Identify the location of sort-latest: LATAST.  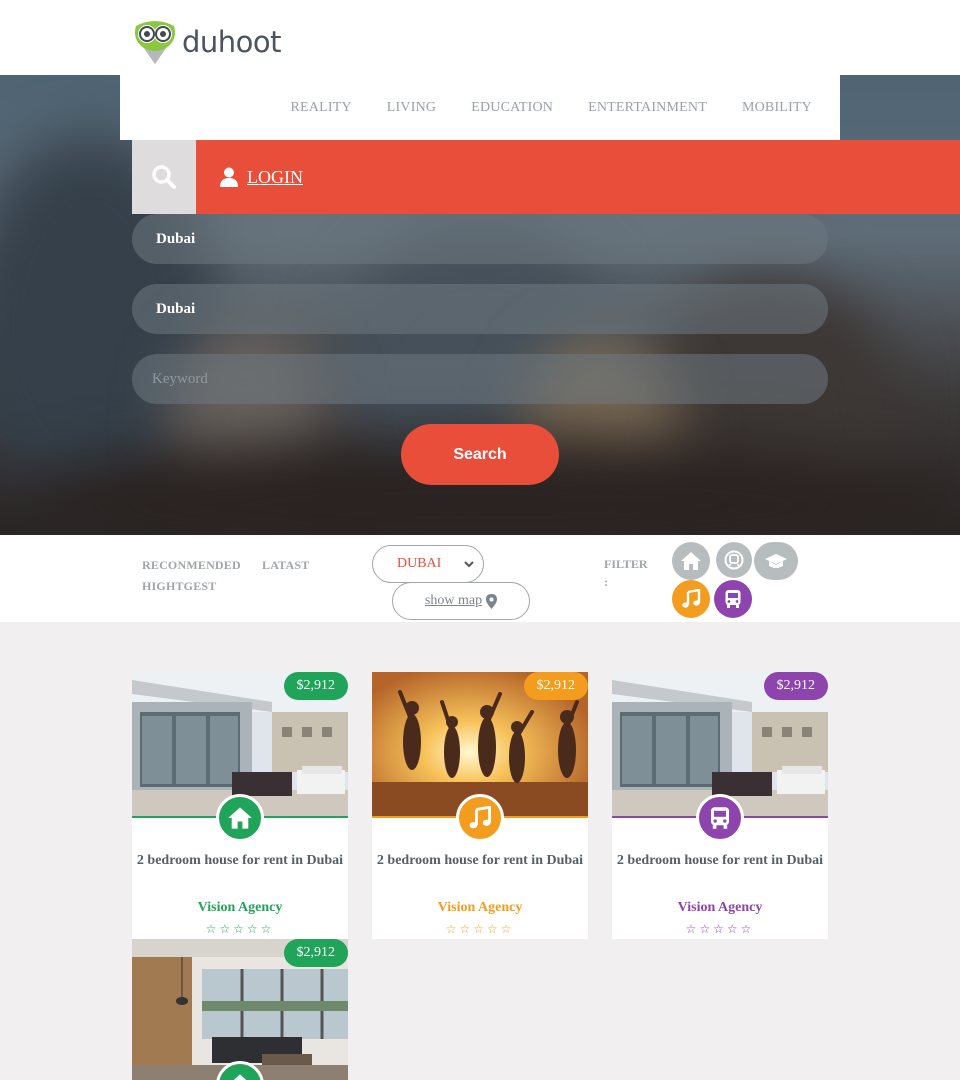
(285, 565).